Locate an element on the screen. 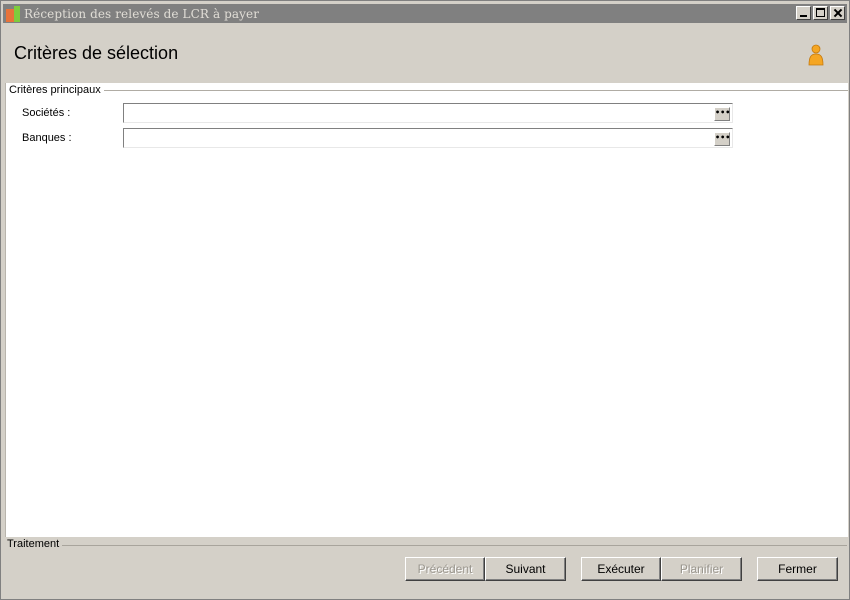  criteria-group-legend: Critères principaux is located at coordinates (56, 90).